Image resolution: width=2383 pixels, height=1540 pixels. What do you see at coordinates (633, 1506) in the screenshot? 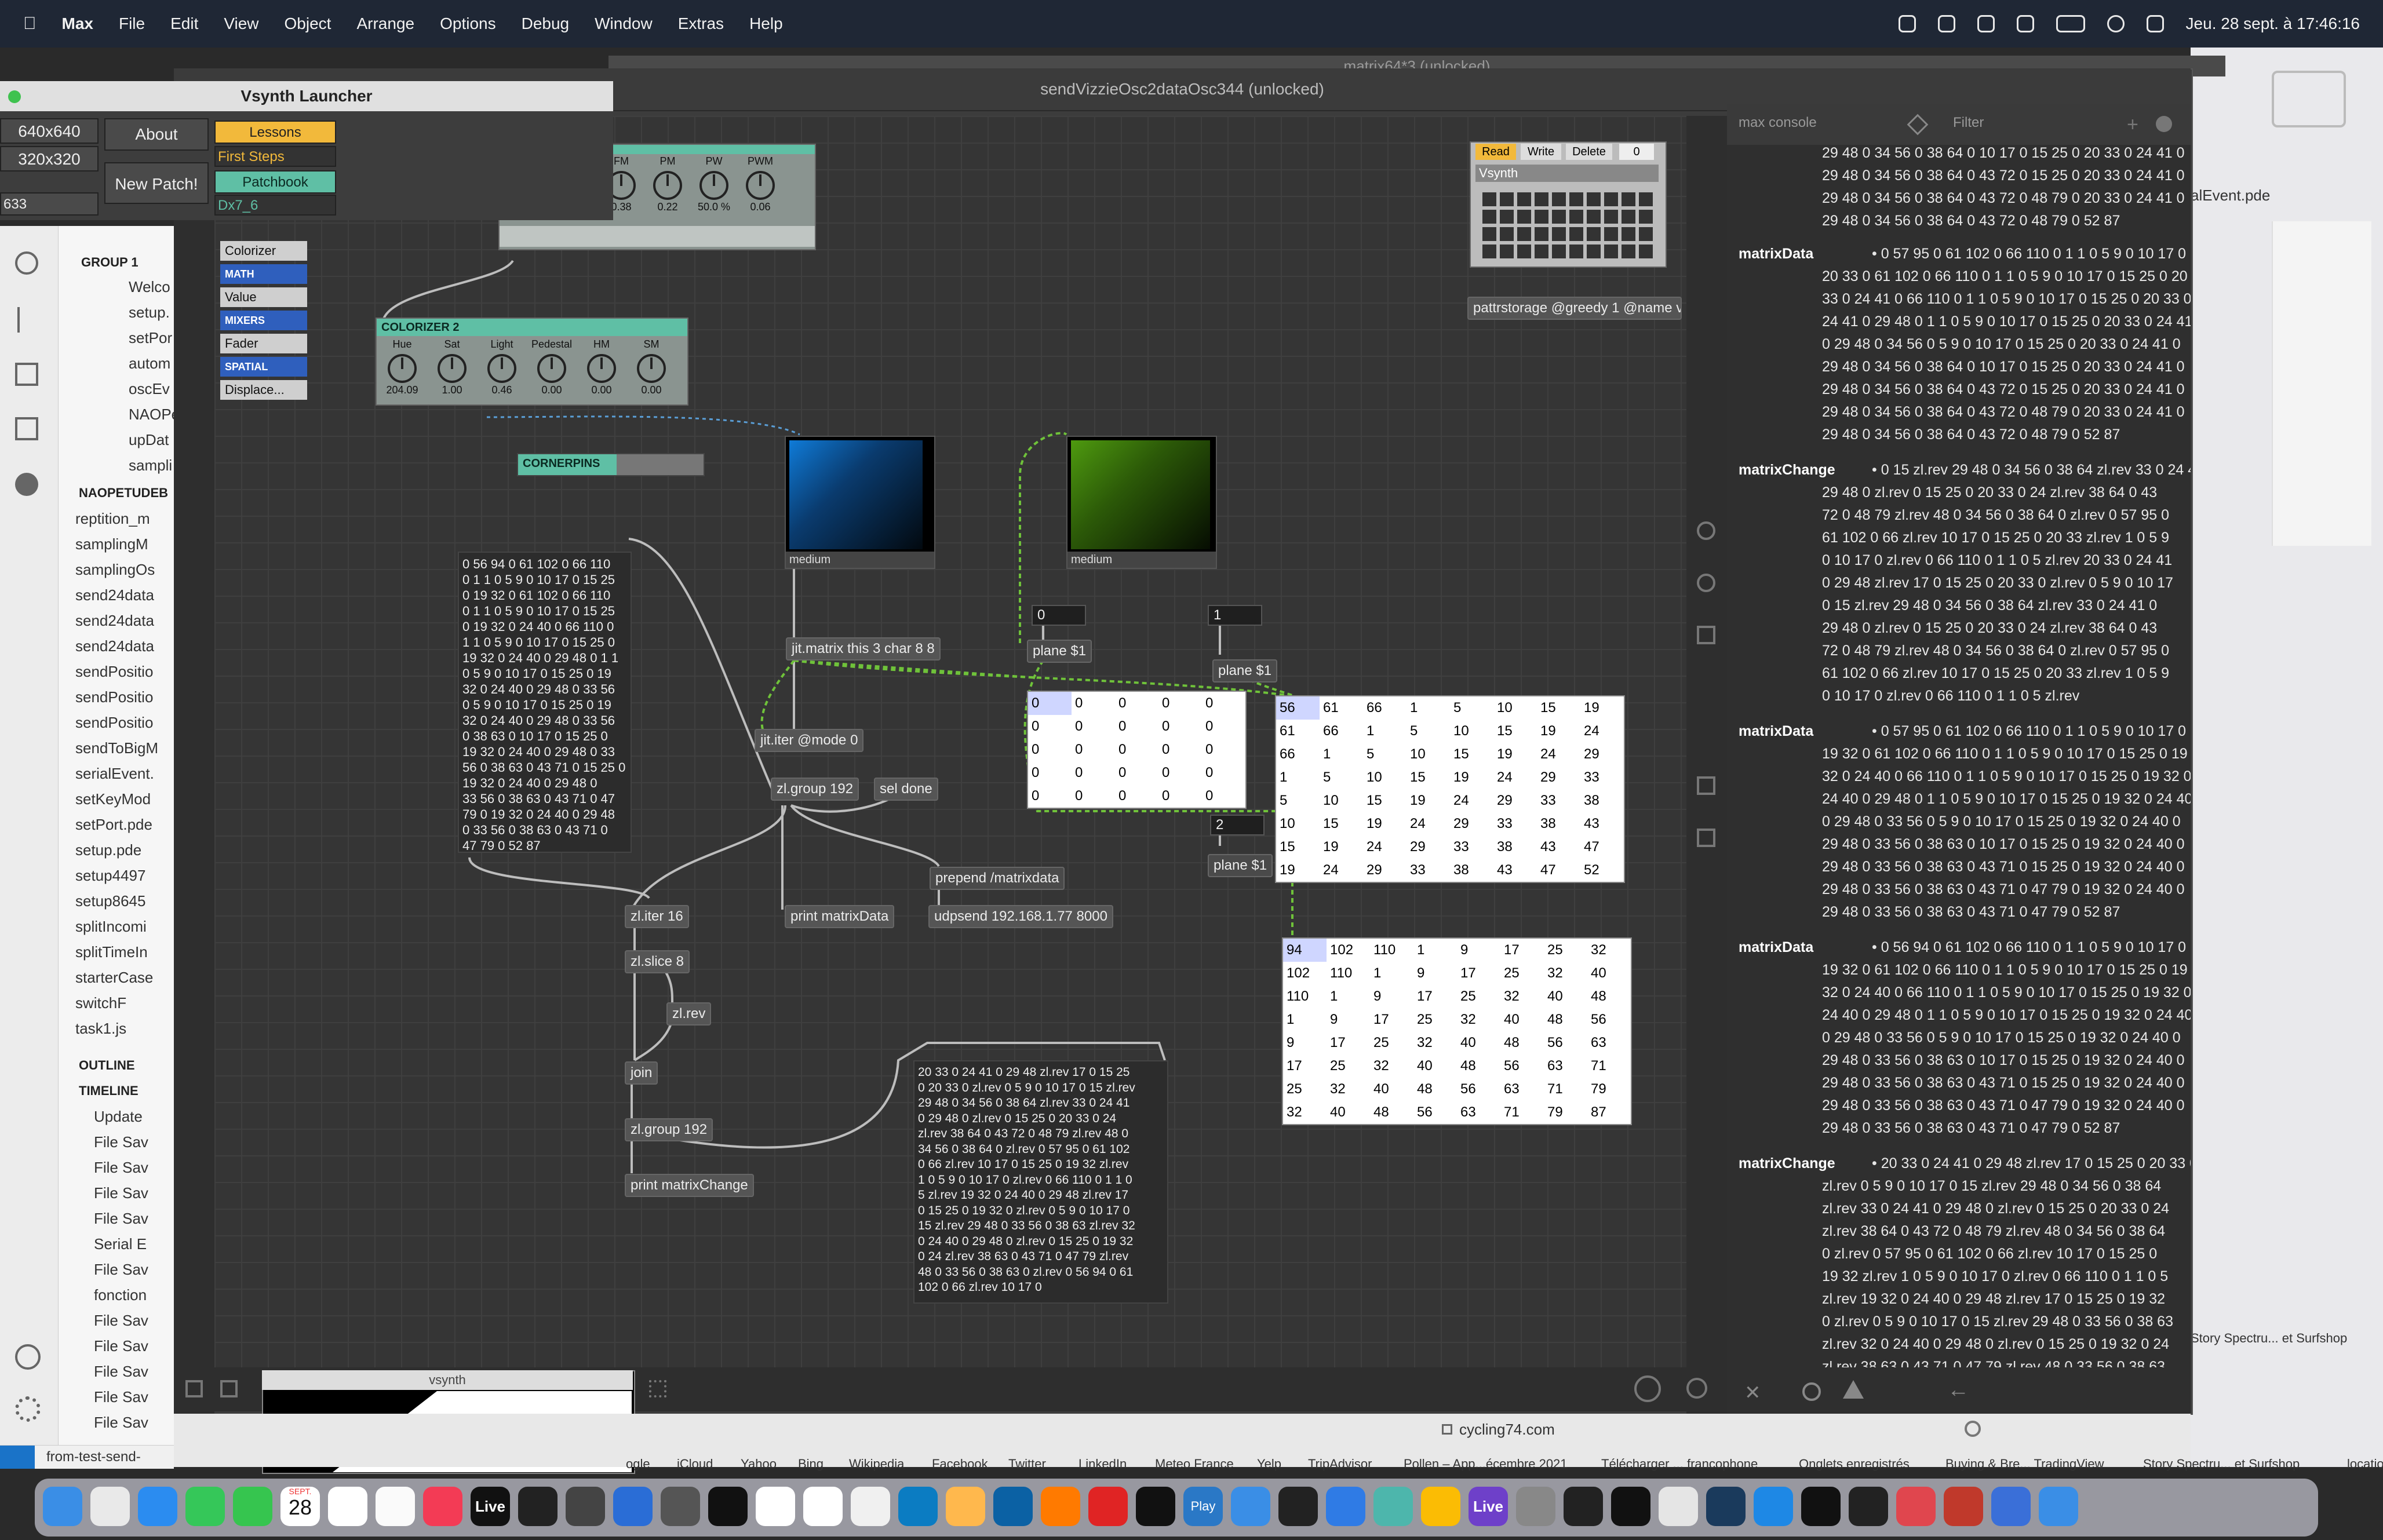
I see `calculator-icon` at bounding box center [633, 1506].